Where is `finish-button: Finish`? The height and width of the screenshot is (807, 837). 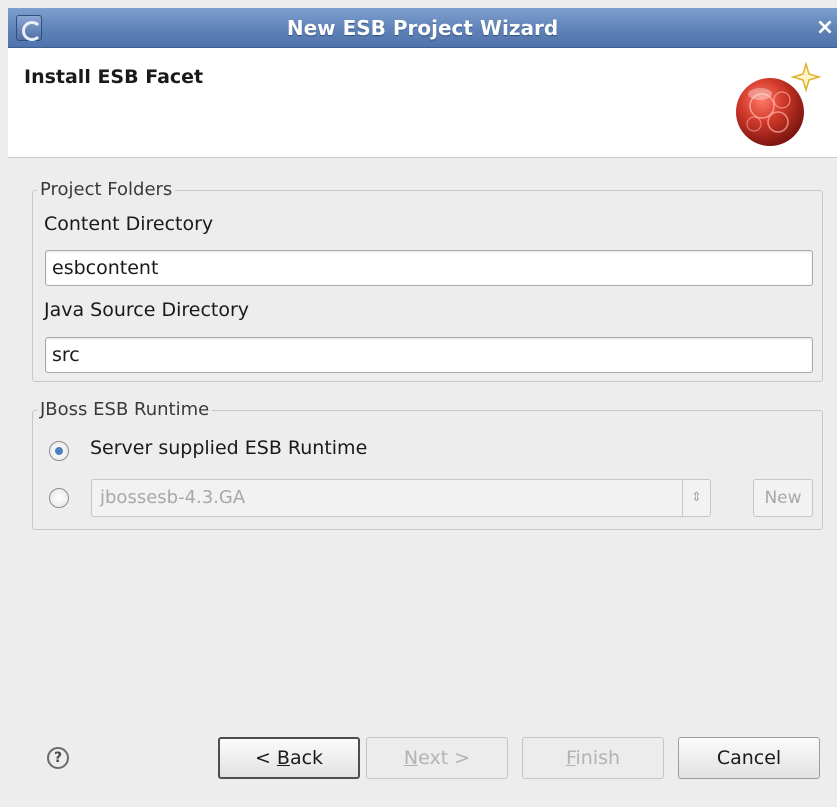 finish-button: Finish is located at coordinates (593, 758).